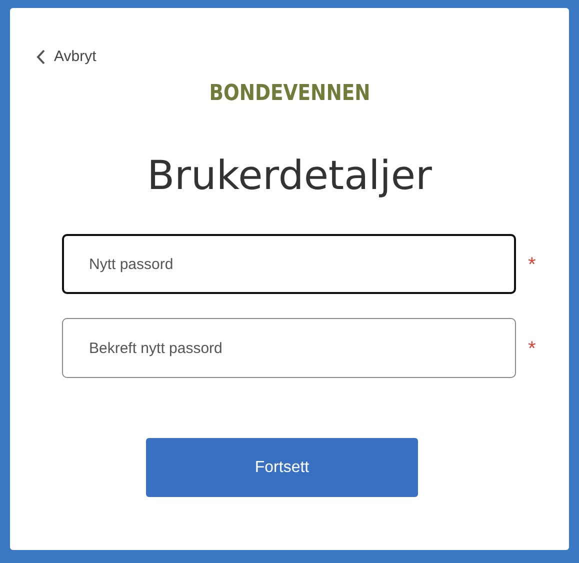 Image resolution: width=579 pixels, height=563 pixels. What do you see at coordinates (289, 348) in the screenshot?
I see `password-field: Bekreft nytt passord` at bounding box center [289, 348].